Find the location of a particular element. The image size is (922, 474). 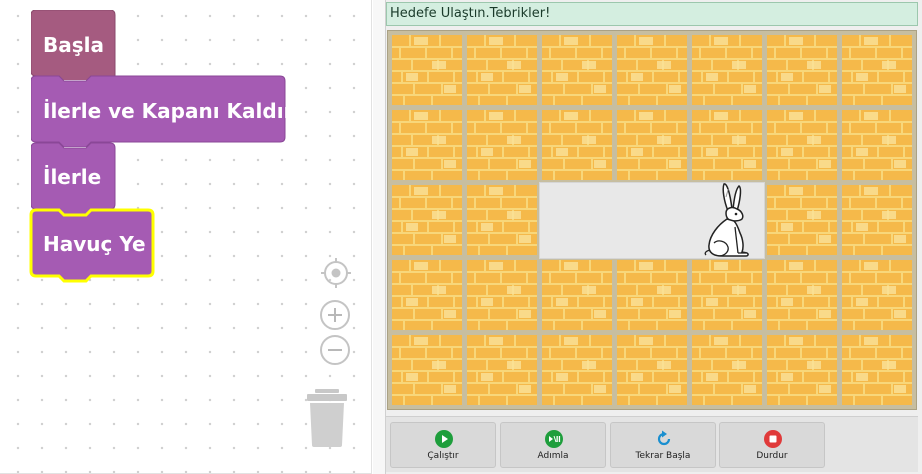

restart-icon is located at coordinates (664, 438).